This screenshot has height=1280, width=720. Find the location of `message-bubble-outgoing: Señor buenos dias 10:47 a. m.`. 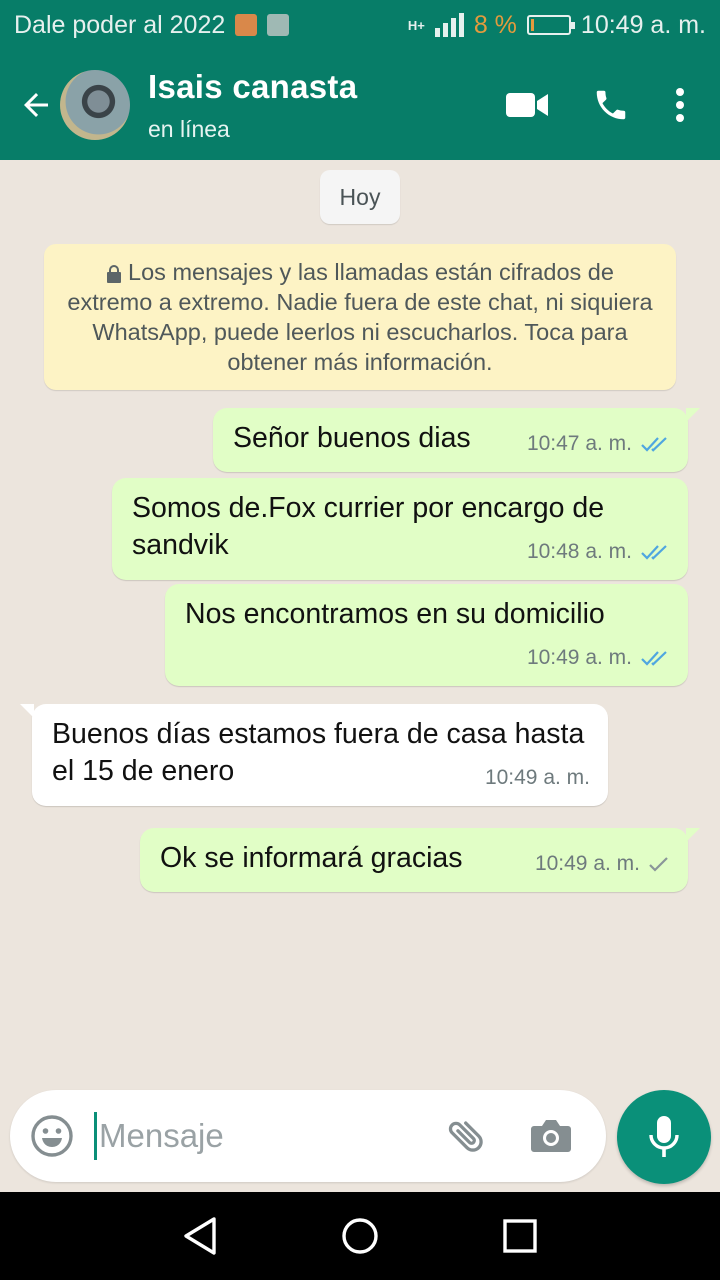

message-bubble-outgoing: Señor buenos dias 10:47 a. m. is located at coordinates (456, 440).